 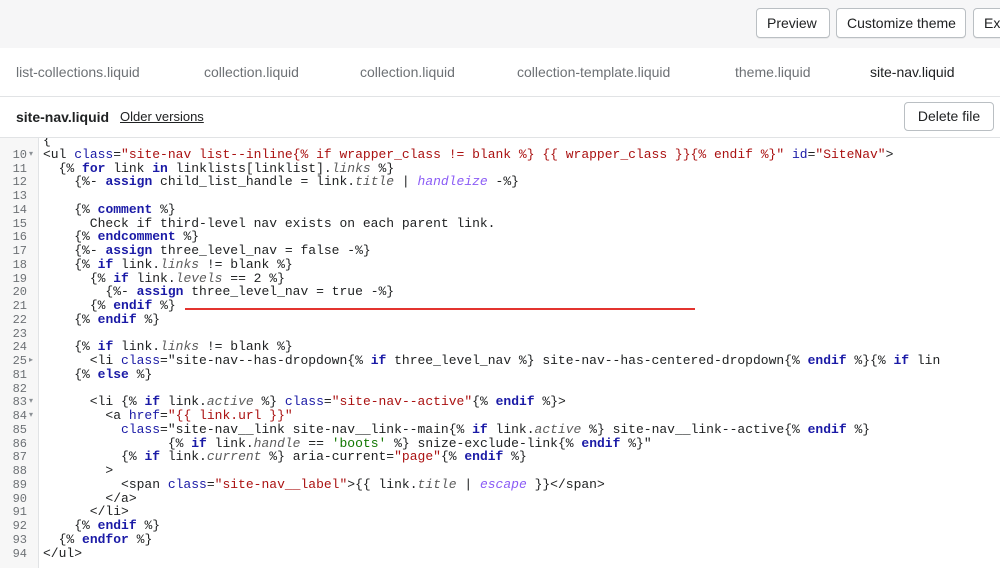 I want to click on code-text: {% comment %}, so click(x=125, y=209).